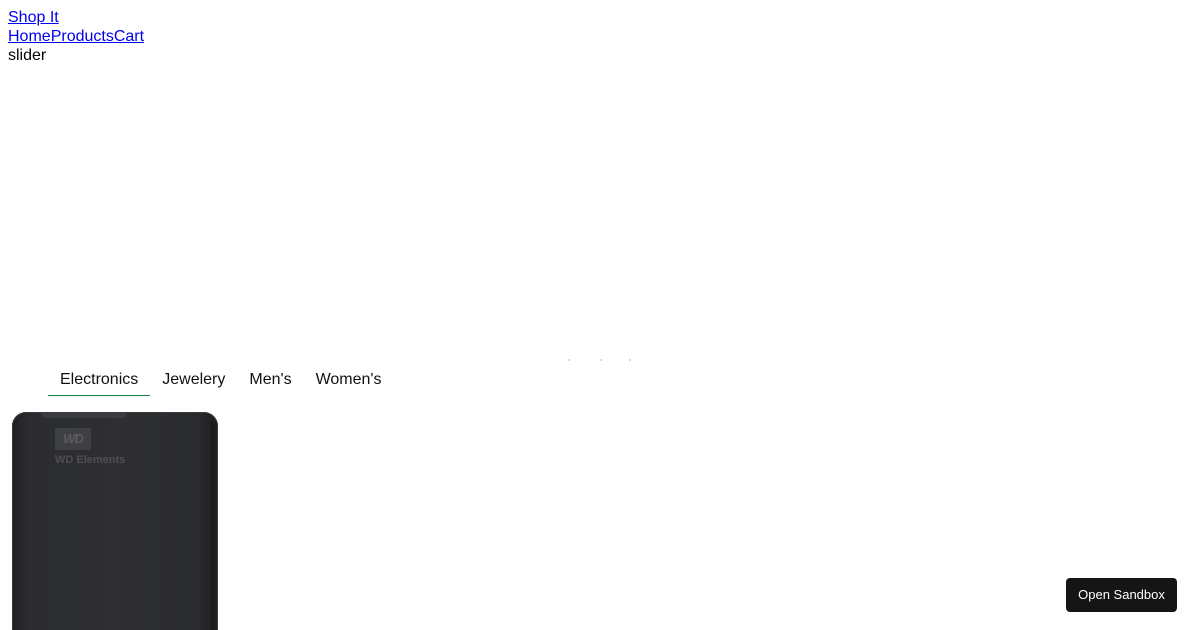 The image size is (1200, 630). I want to click on product-image: WD WD Elements, so click(115, 521).